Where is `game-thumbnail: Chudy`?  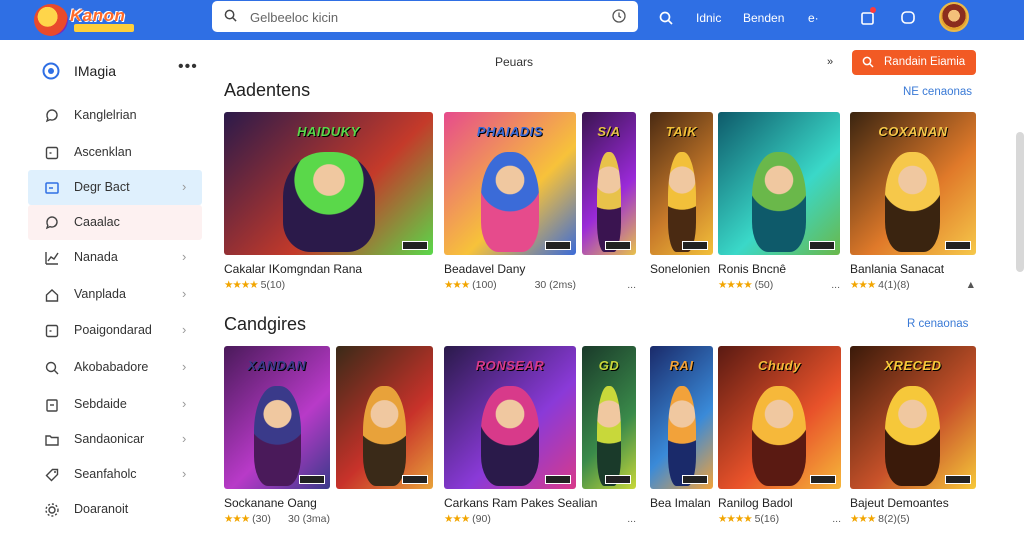 game-thumbnail: Chudy is located at coordinates (779, 417).